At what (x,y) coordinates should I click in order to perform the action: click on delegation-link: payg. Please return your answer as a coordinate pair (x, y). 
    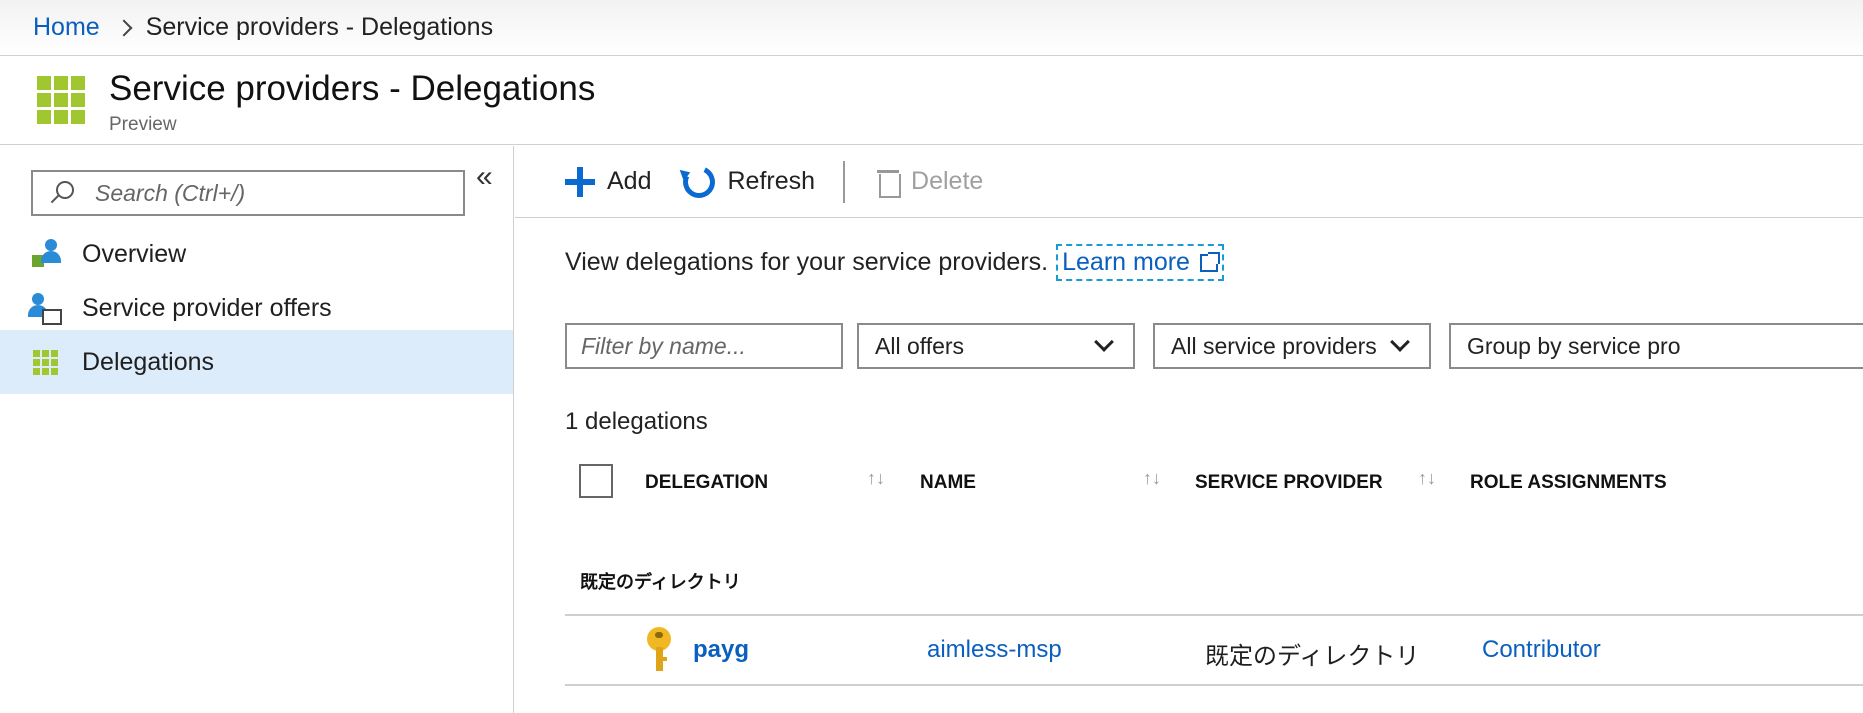
    Looking at the image, I should click on (721, 650).